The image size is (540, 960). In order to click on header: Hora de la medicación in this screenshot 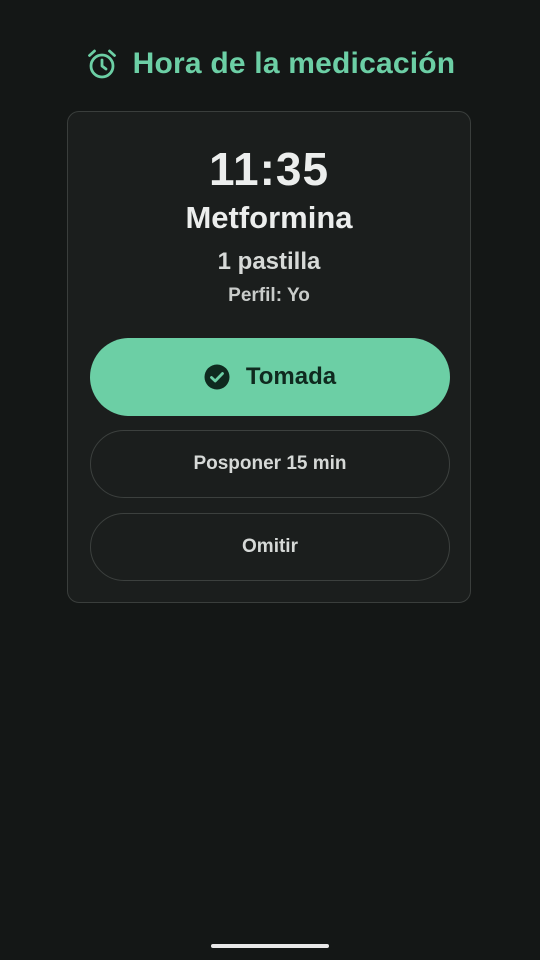, I will do `click(270, 64)`.